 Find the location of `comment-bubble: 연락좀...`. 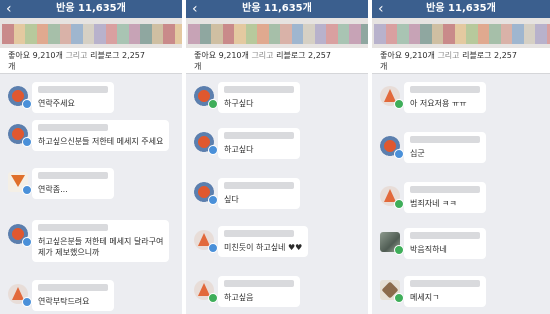

comment-bubble: 연락좀... is located at coordinates (73, 183).